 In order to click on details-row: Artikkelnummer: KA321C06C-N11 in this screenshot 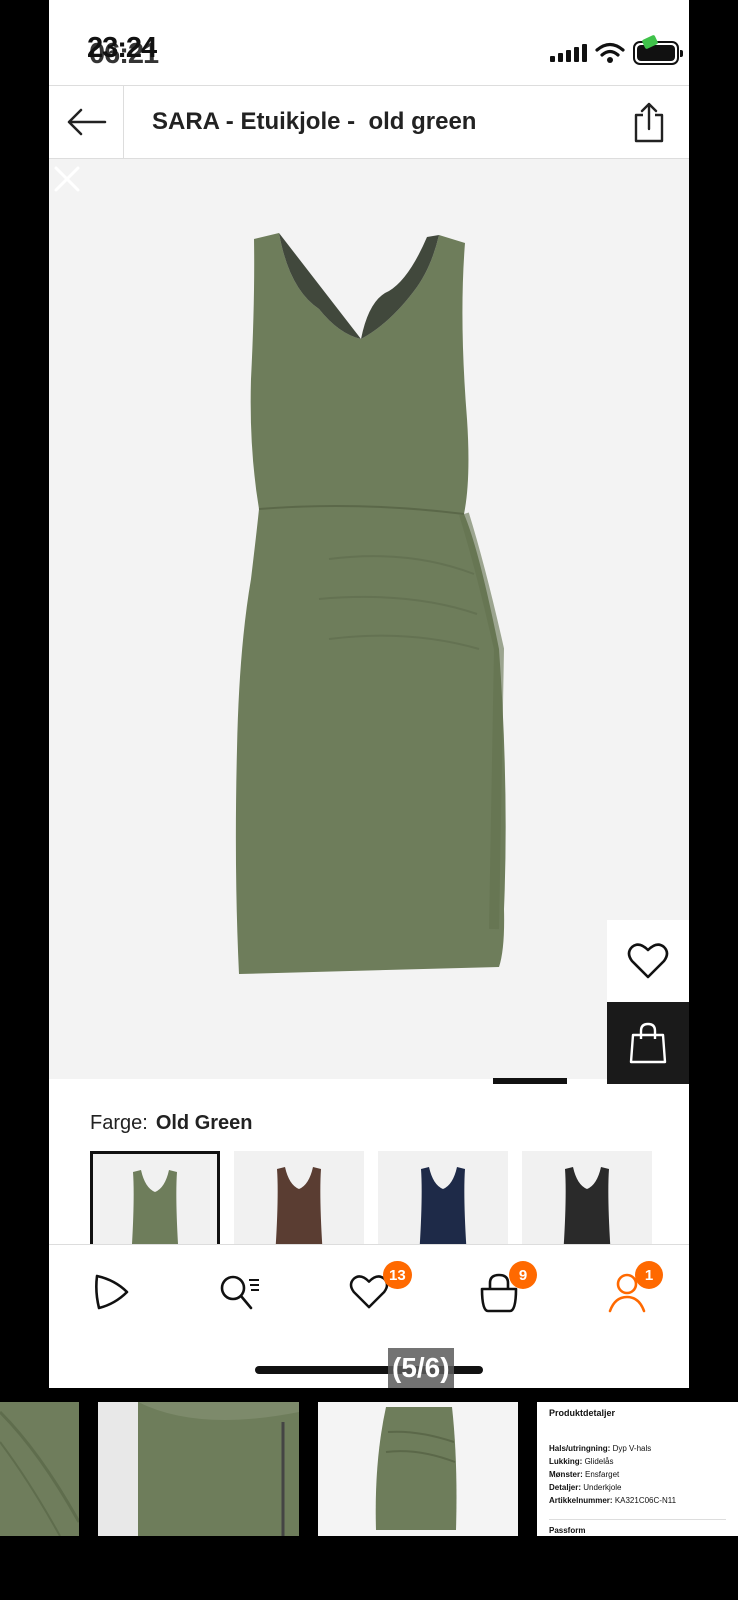, I will do `click(613, 1500)`.